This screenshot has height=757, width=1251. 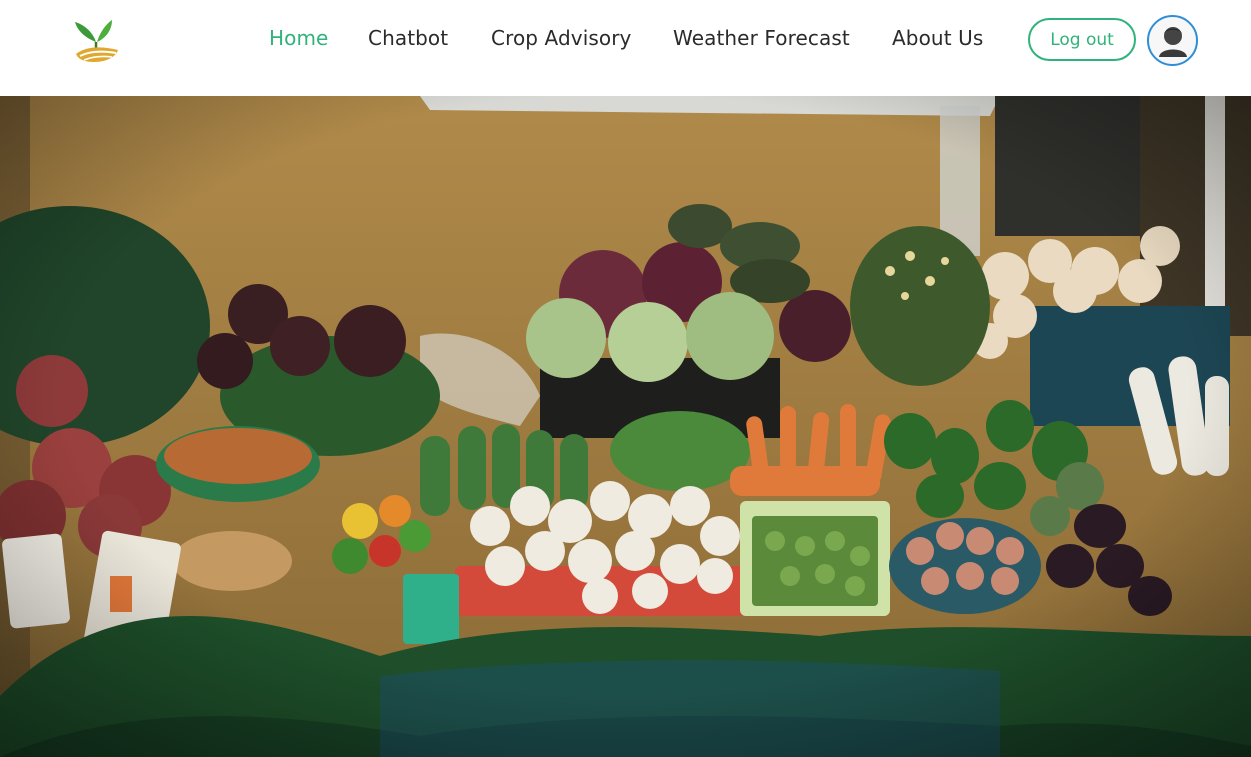 I want to click on nav-crop-advisory-link: Crop Advisory, so click(x=561, y=38).